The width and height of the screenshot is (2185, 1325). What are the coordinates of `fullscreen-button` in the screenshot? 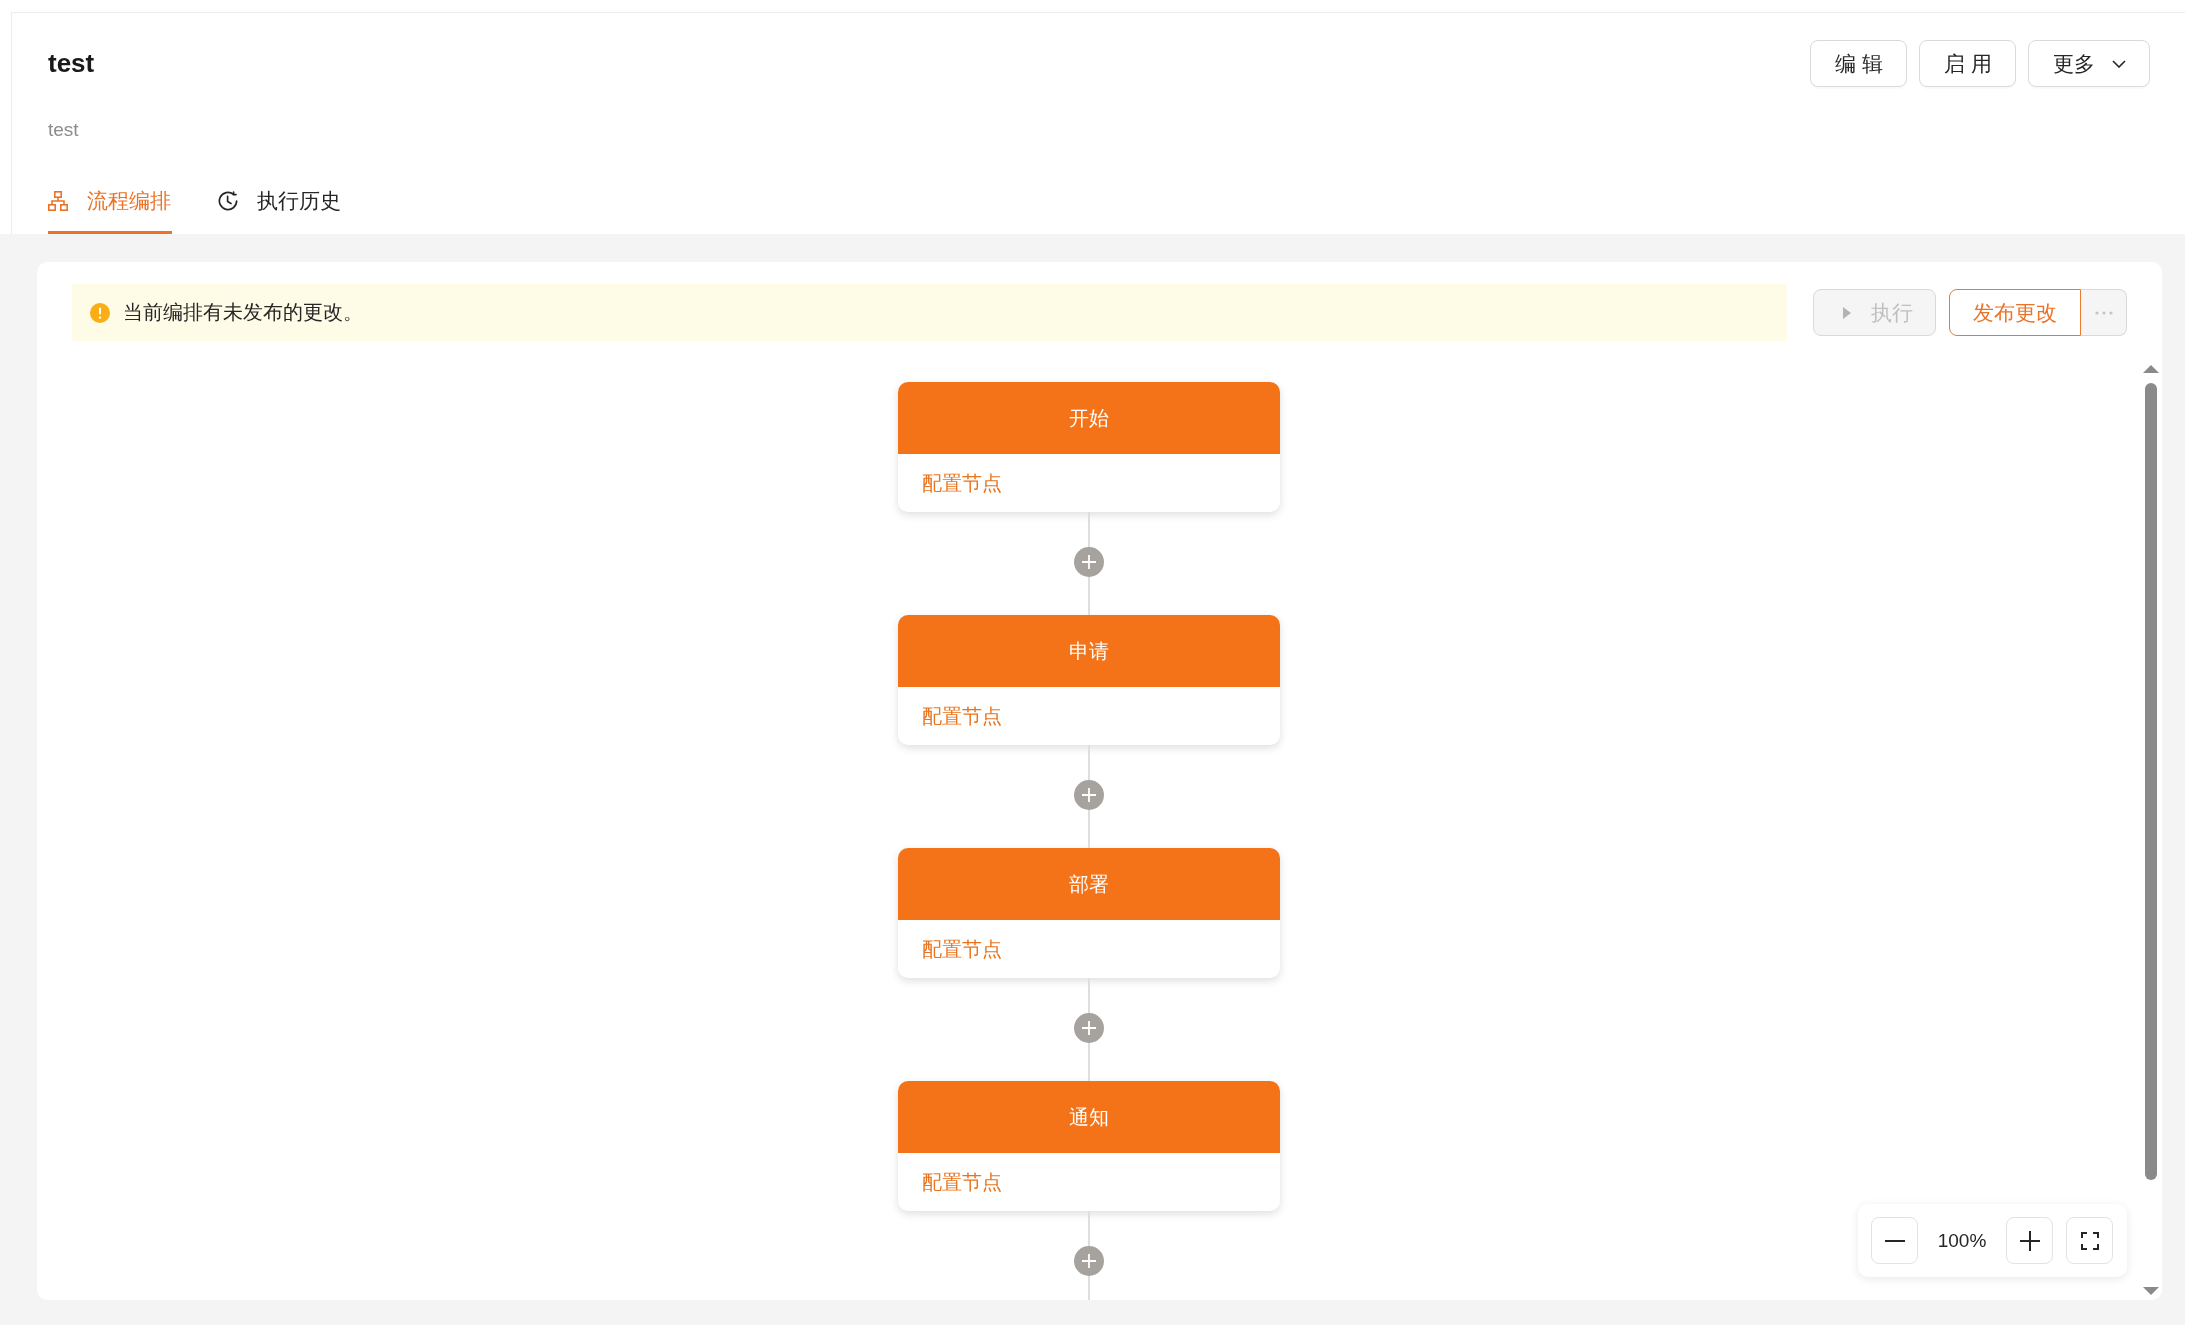 It's located at (2089, 1240).